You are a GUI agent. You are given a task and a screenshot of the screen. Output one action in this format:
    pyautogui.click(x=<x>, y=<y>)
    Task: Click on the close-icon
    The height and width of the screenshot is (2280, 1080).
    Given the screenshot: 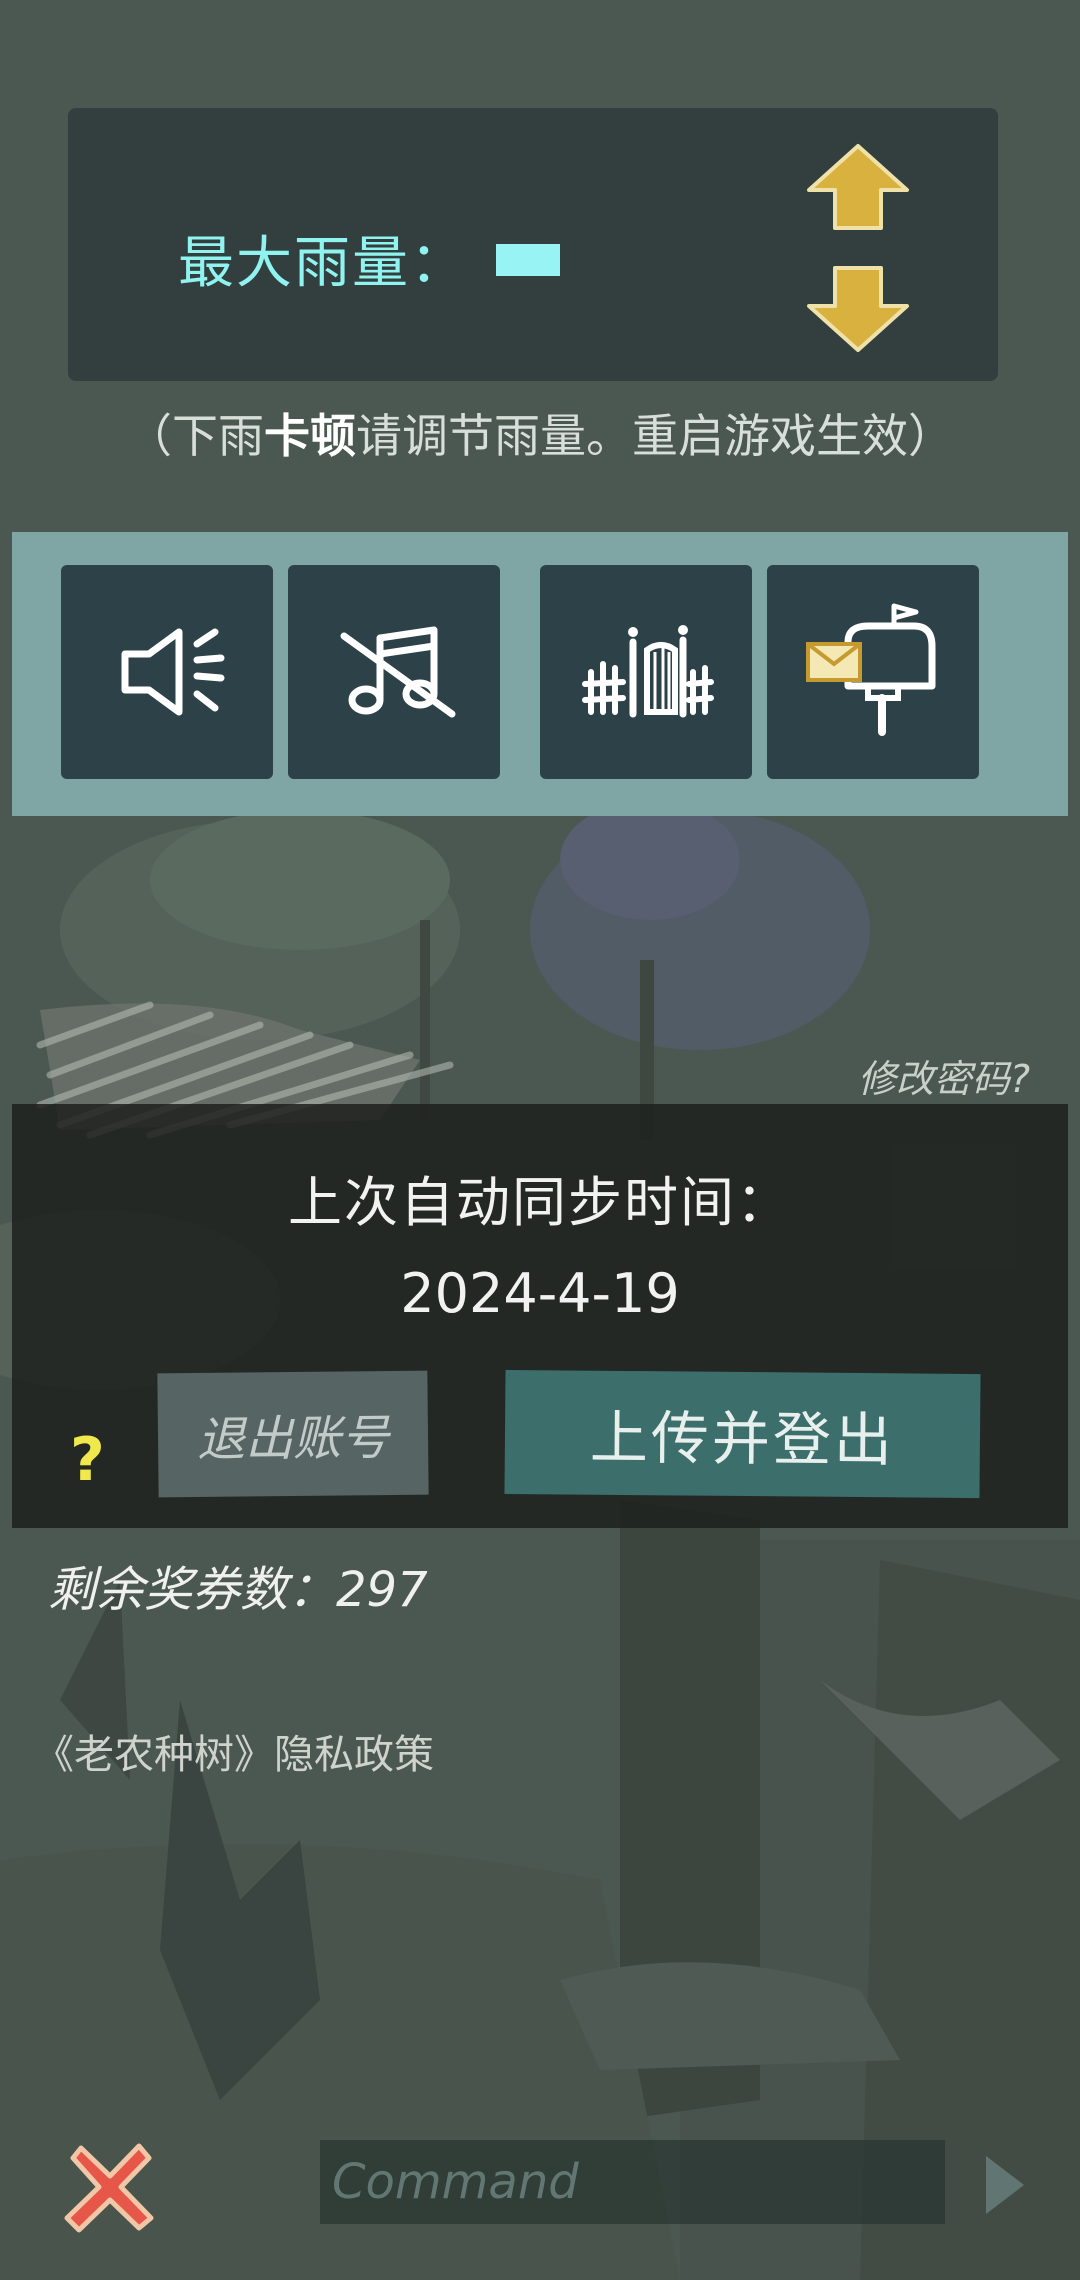 What is the action you would take?
    pyautogui.click(x=109, y=2188)
    